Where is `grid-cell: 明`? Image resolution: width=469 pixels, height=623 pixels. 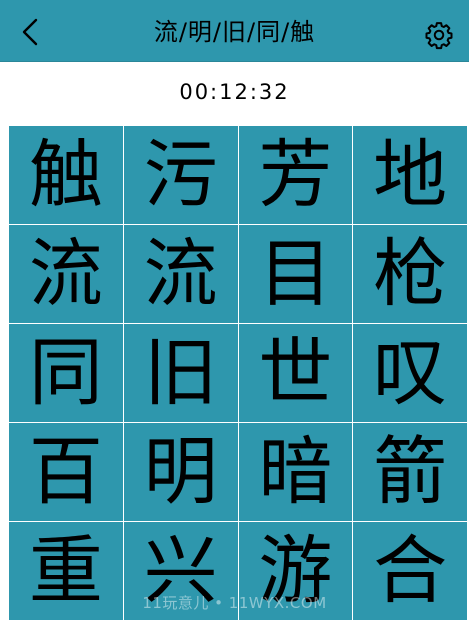 grid-cell: 明 is located at coordinates (180, 472).